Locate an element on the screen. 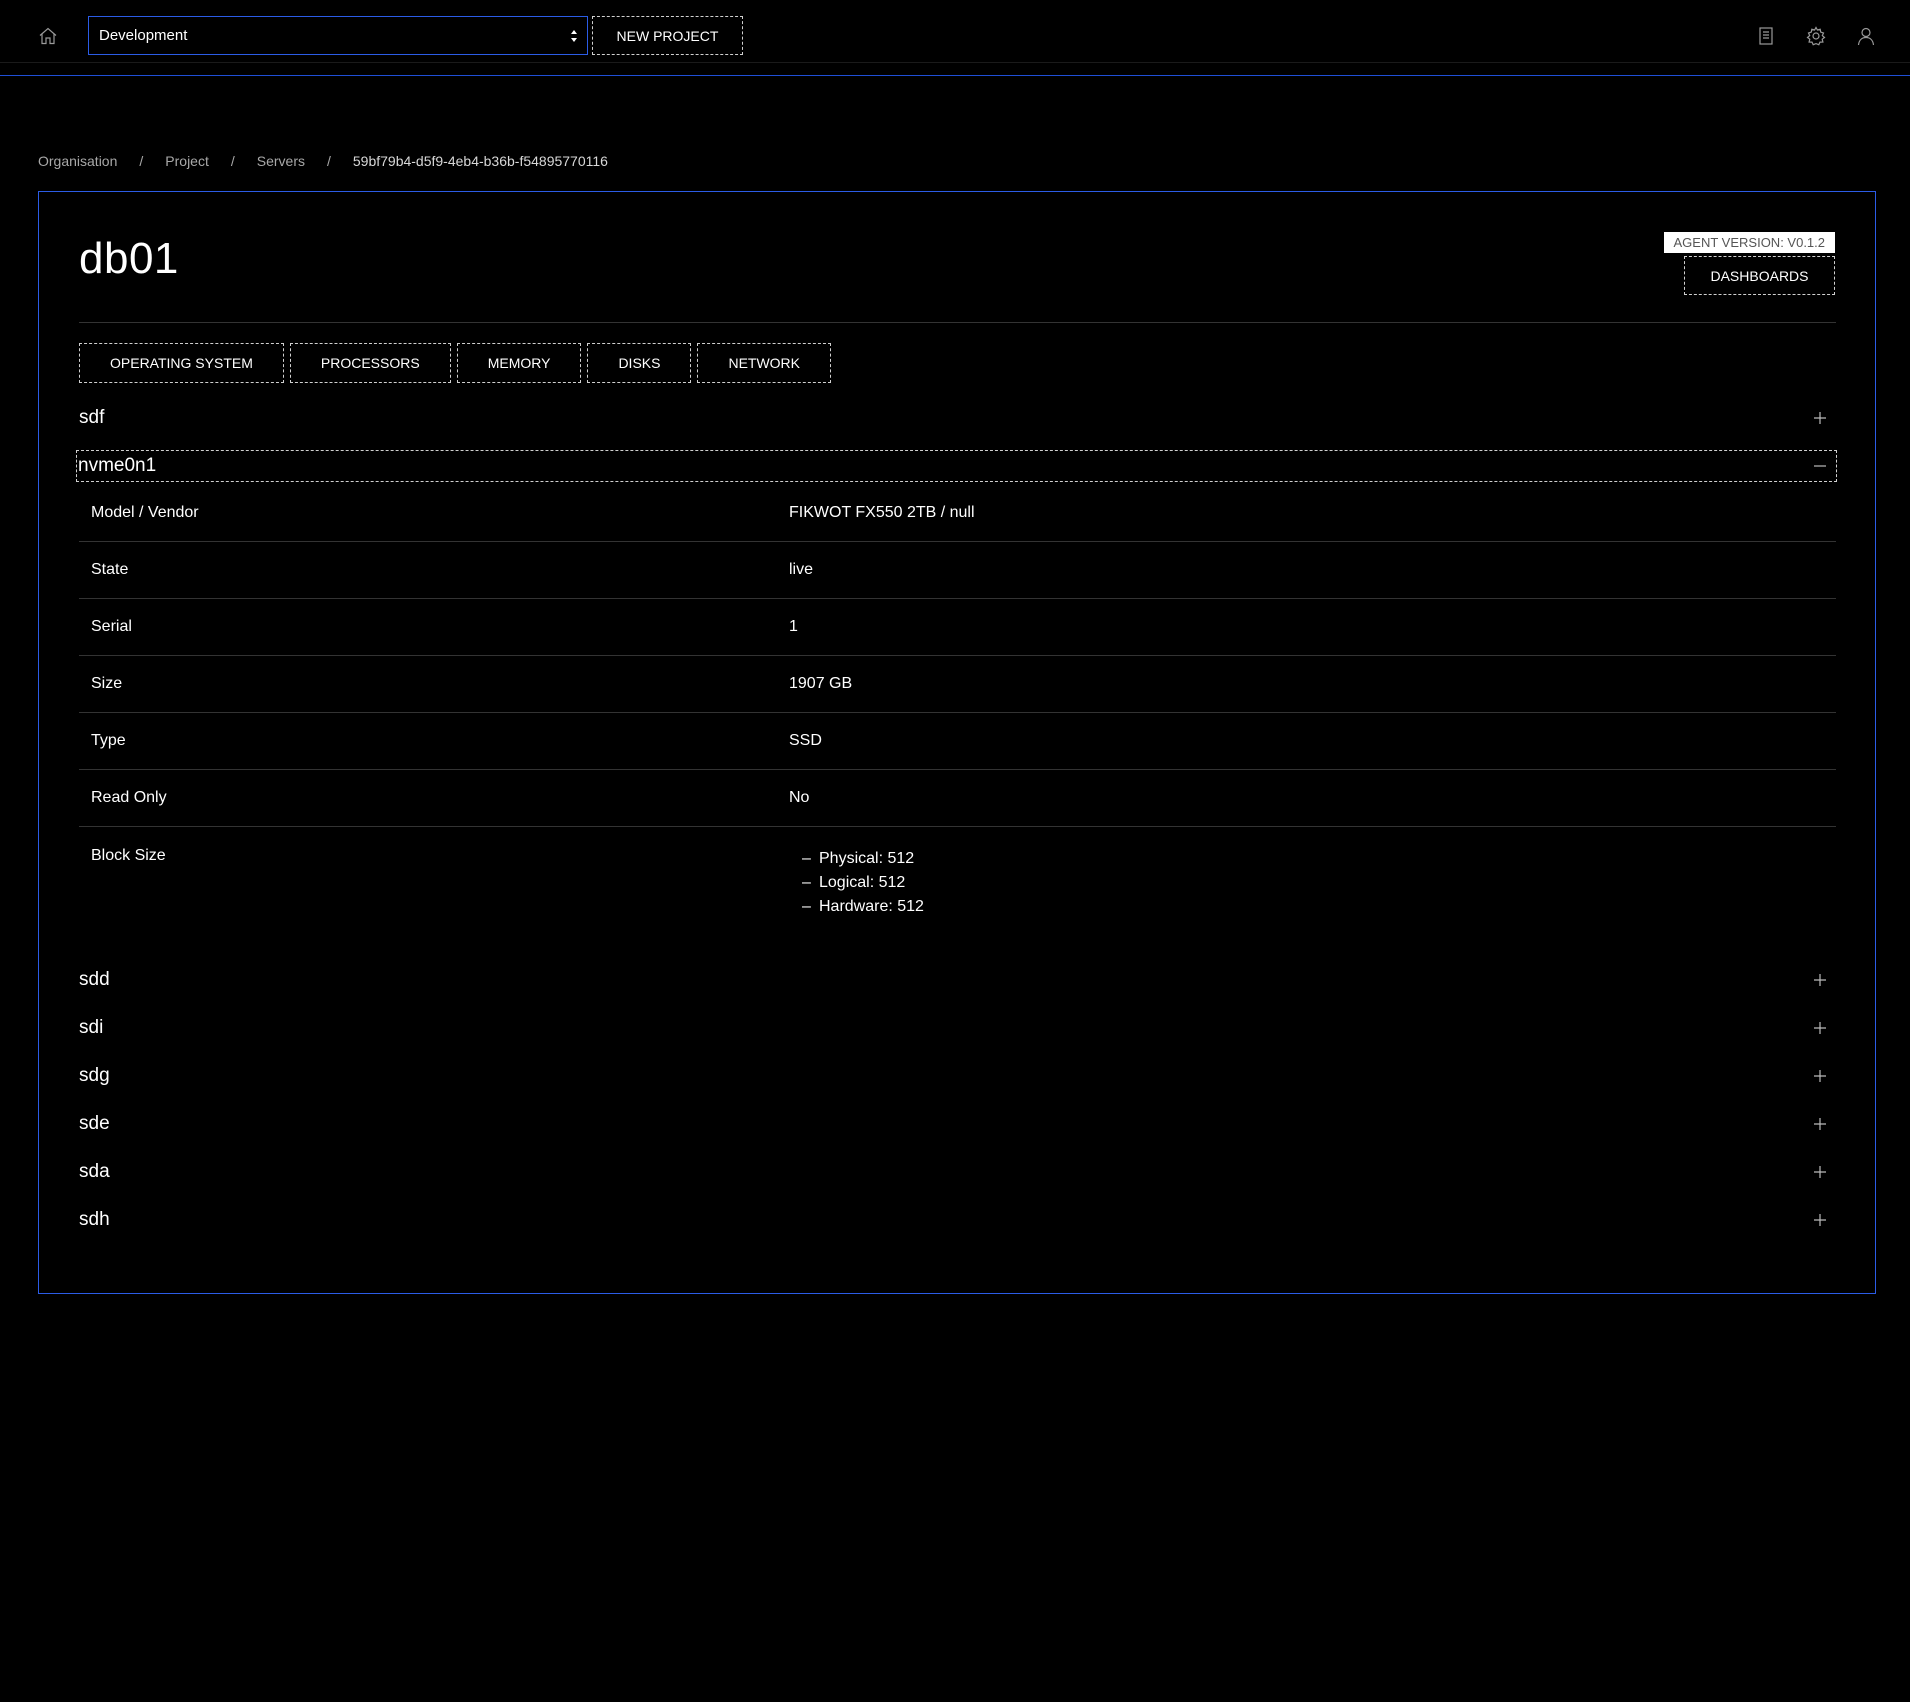  disk-name: sdd is located at coordinates (94, 979).